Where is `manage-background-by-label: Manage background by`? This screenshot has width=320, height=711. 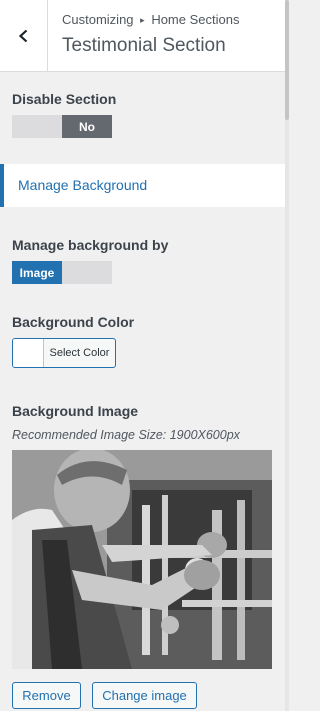
manage-background-by-label: Manage background by is located at coordinates (90, 245).